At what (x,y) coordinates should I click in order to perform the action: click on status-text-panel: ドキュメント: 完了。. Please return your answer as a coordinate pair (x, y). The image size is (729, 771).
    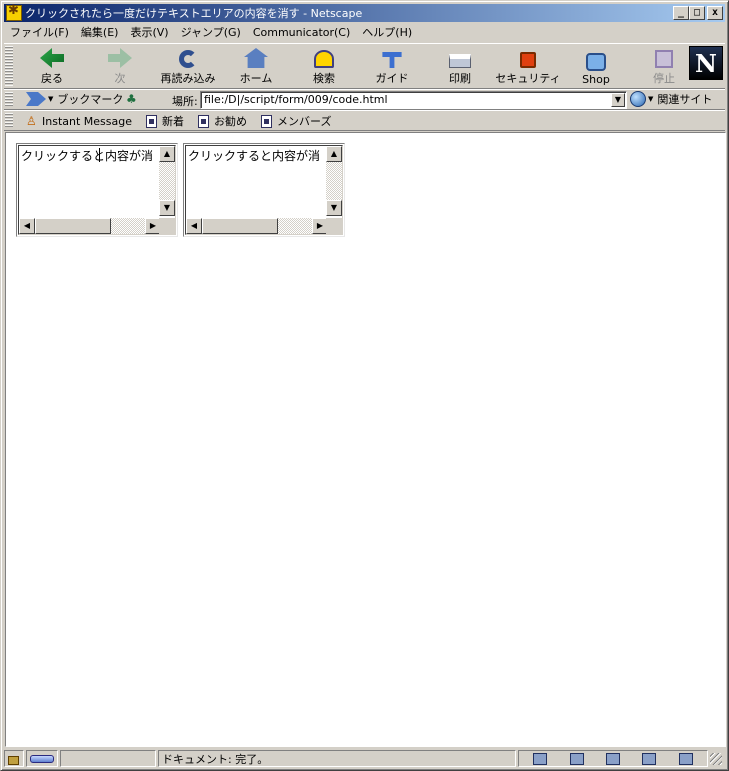
    Looking at the image, I should click on (337, 758).